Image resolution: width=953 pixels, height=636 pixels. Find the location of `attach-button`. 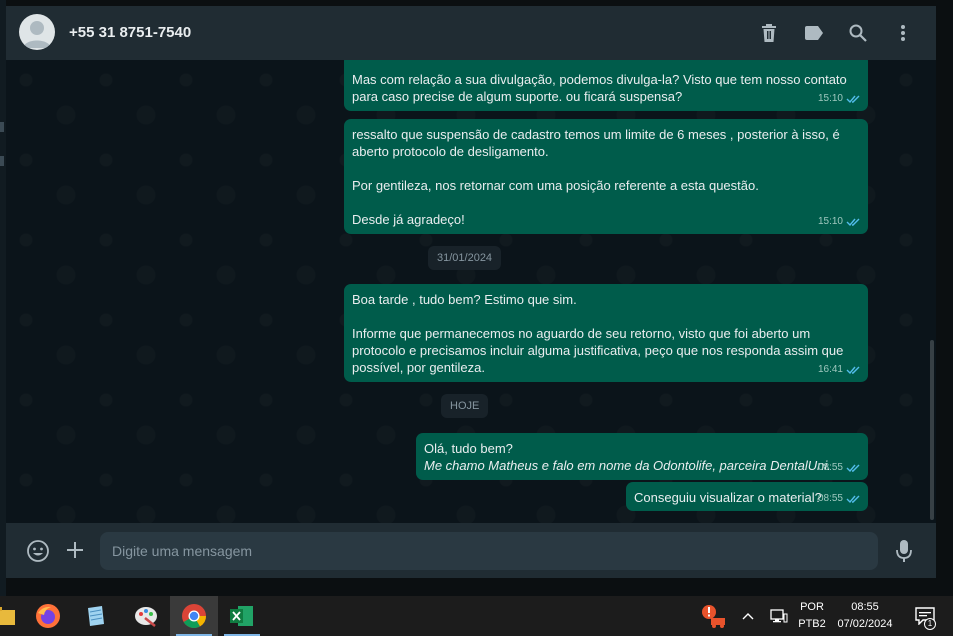

attach-button is located at coordinates (75, 550).